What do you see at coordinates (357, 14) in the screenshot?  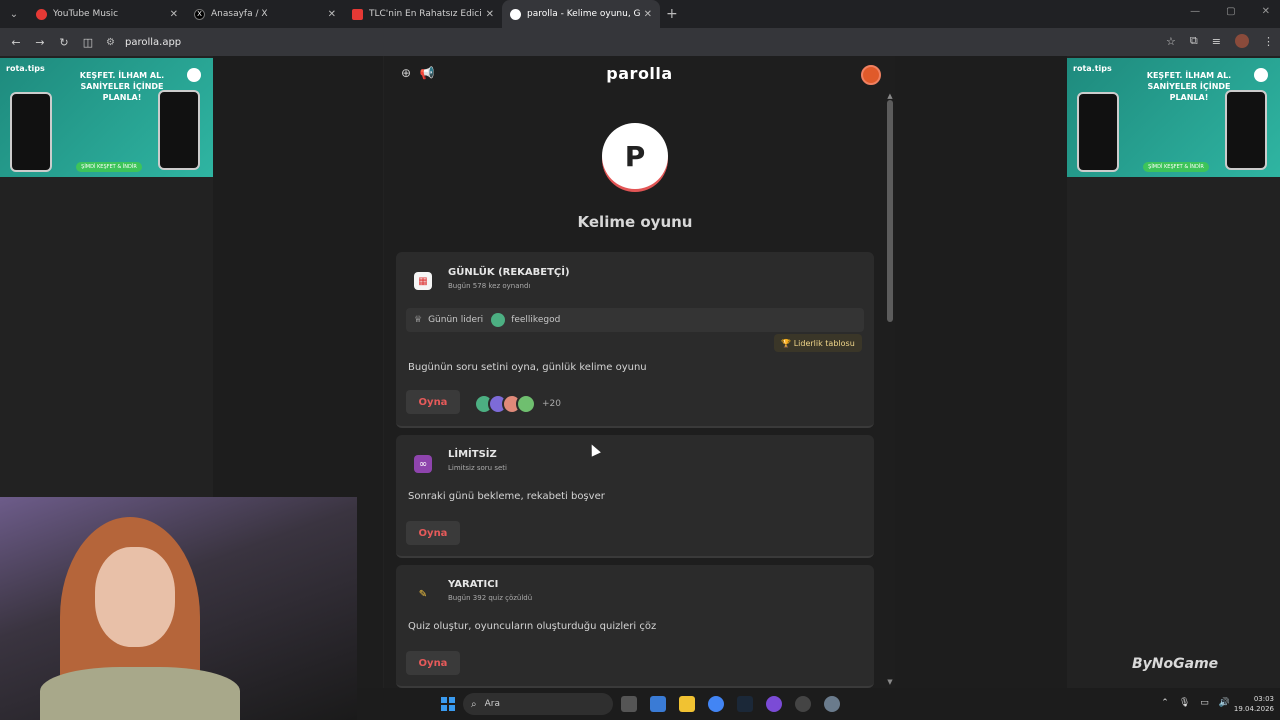 I see `youtube-icon` at bounding box center [357, 14].